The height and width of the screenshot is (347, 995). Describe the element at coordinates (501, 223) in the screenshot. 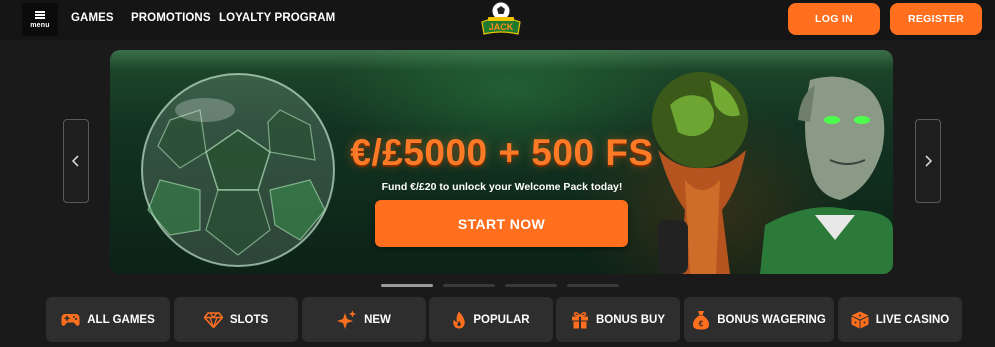

I see `start-now-button: START NOW` at that location.